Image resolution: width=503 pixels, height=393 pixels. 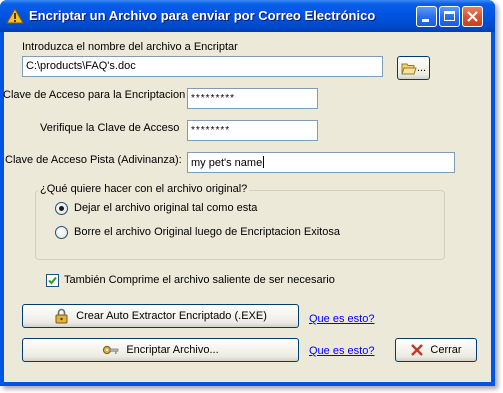 What do you see at coordinates (62, 316) in the screenshot?
I see `exe-lock-icon` at bounding box center [62, 316].